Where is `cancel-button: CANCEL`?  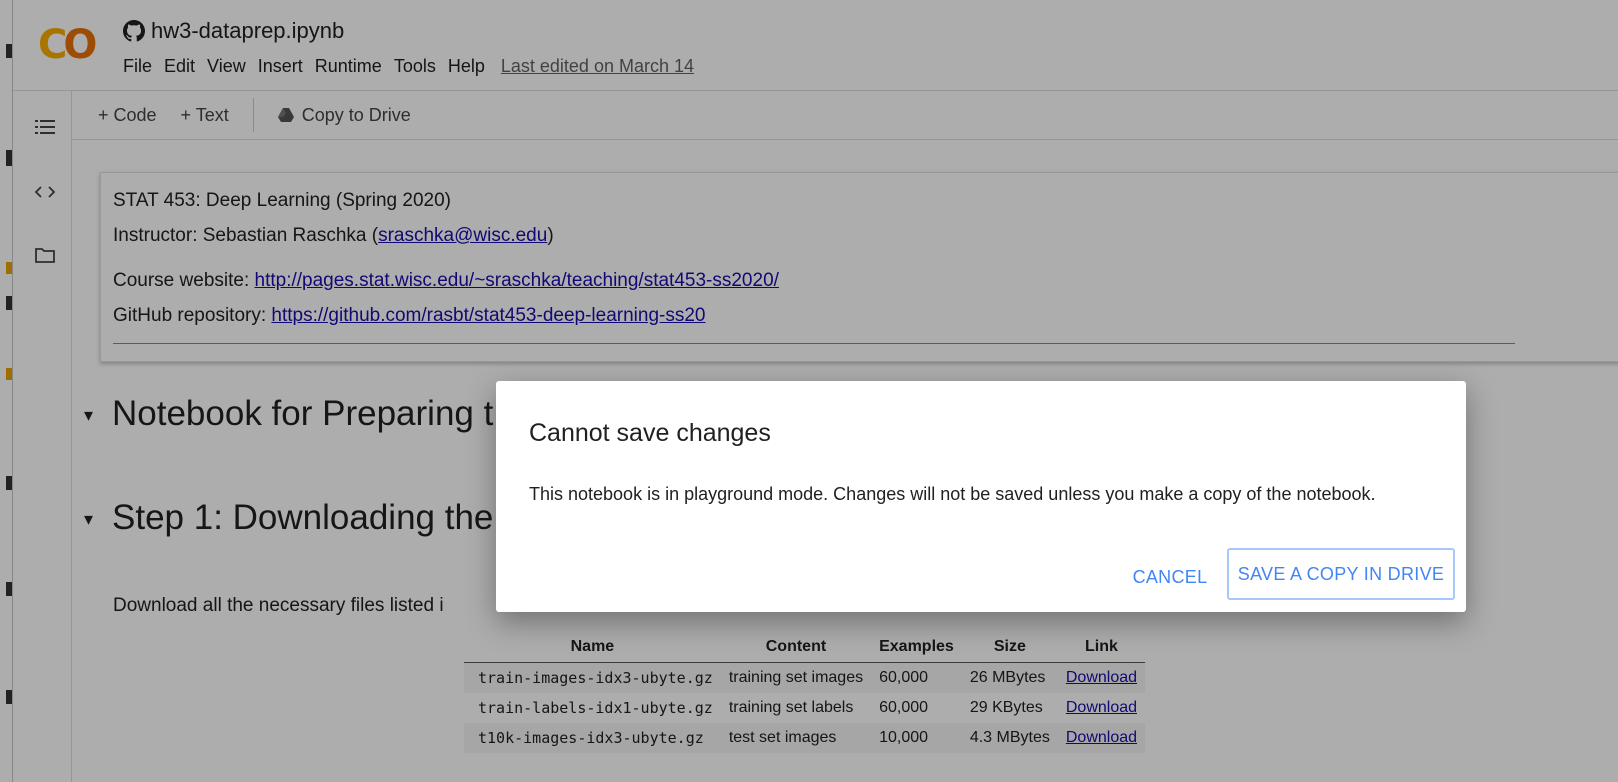 cancel-button: CANCEL is located at coordinates (1170, 577).